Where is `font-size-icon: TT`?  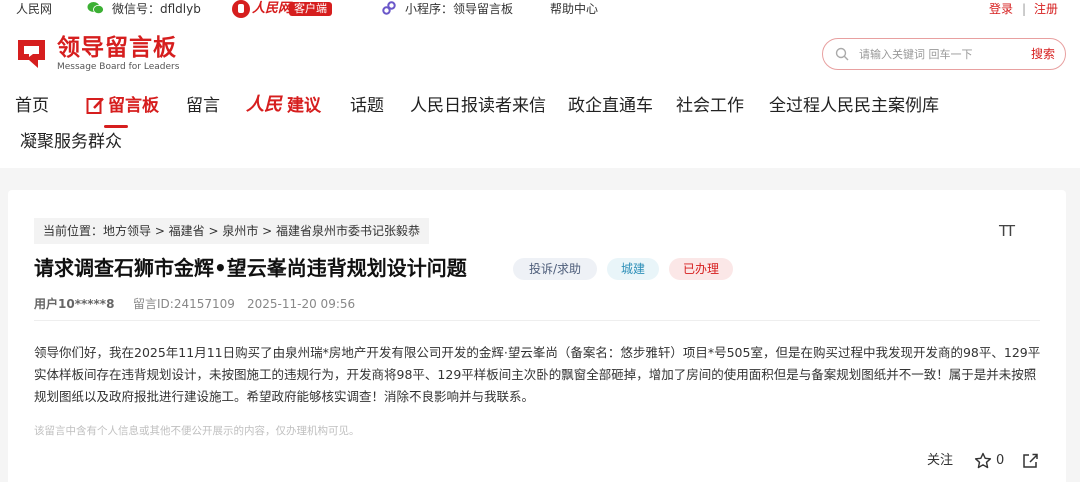
font-size-icon: TT is located at coordinates (1007, 231).